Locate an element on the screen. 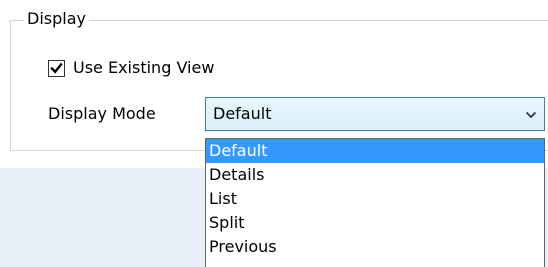 This screenshot has width=548, height=267. option-previous: Previous is located at coordinates (375, 247).